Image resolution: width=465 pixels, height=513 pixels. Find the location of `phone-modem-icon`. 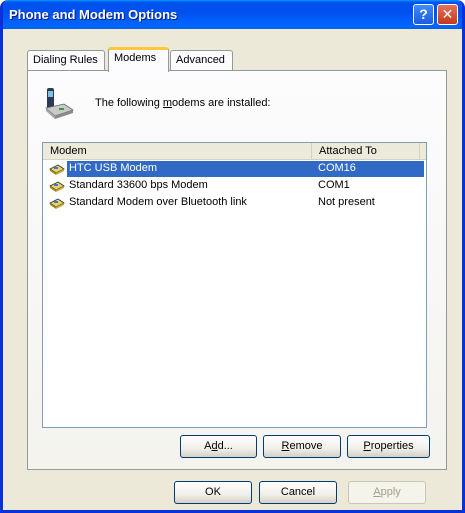

phone-modem-icon is located at coordinates (59, 103).